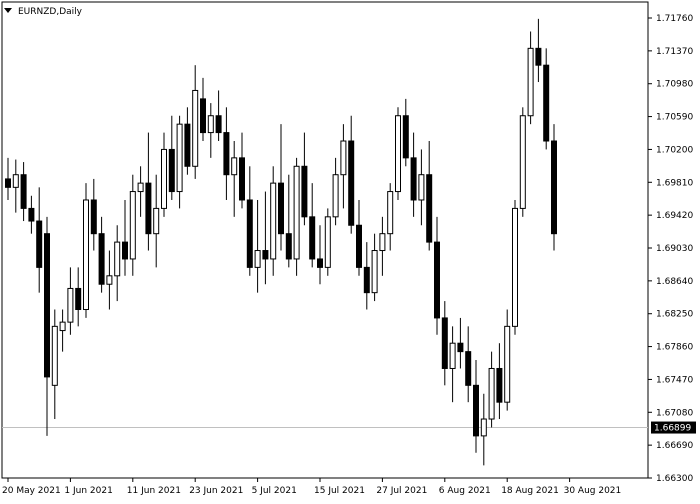 This screenshot has width=700, height=504. I want to click on x-tick-label: 5 Jul 2021, so click(274, 491).